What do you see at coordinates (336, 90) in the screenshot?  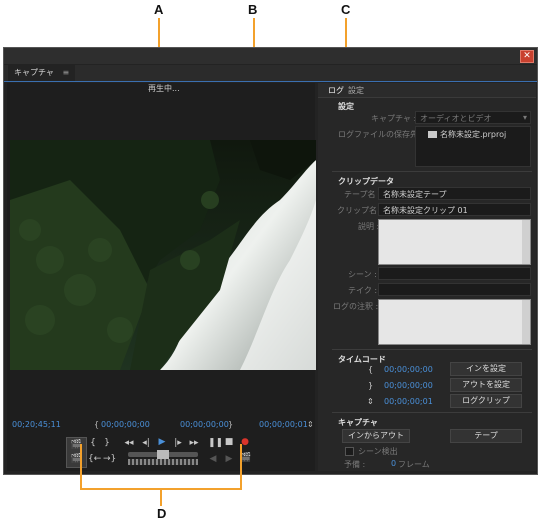 I see `tab-log: ログ` at bounding box center [336, 90].